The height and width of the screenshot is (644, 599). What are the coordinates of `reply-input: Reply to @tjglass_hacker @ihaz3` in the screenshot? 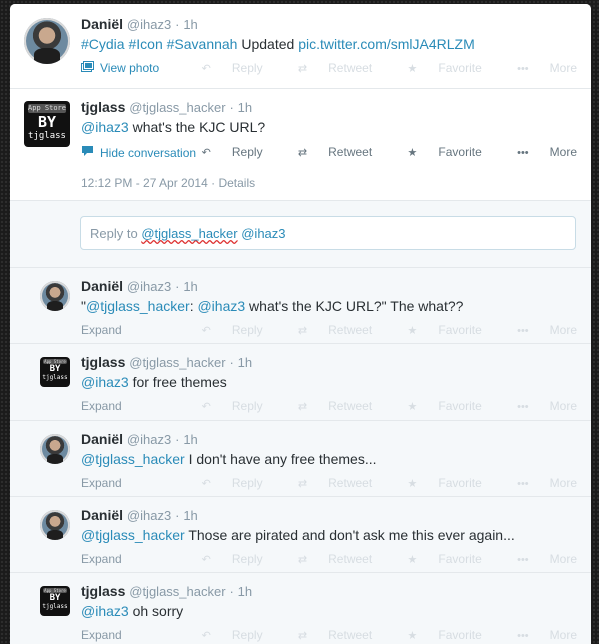 It's located at (328, 233).